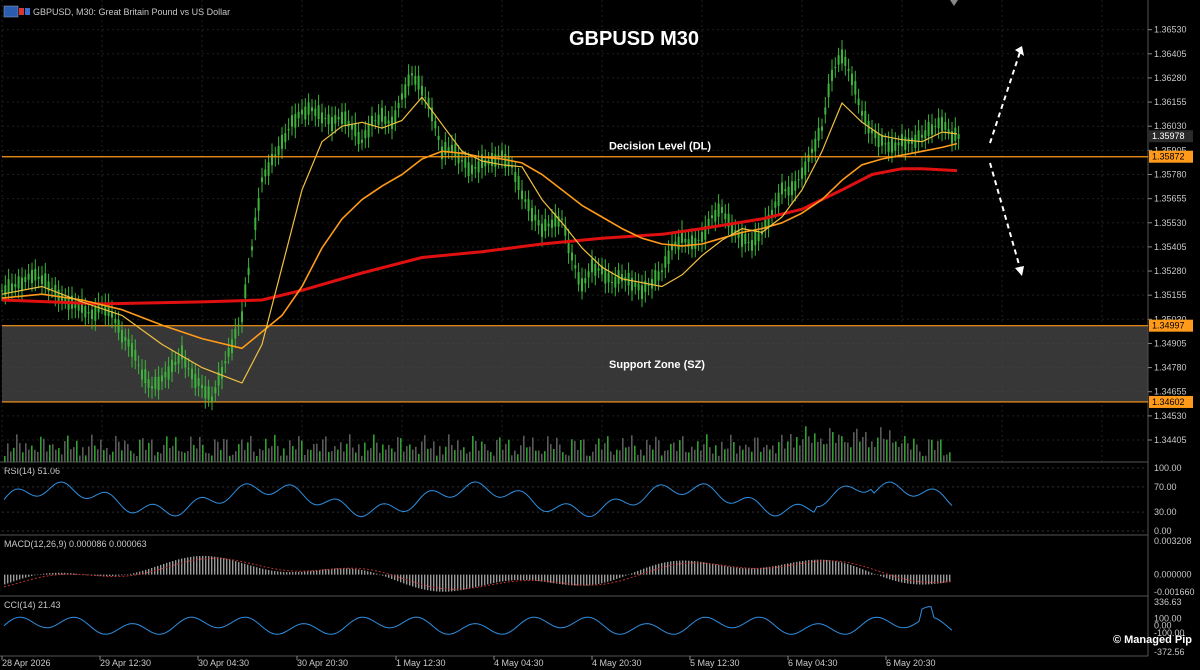 This screenshot has width=1200, height=670. I want to click on cci-tick-label: -372.56, so click(1169, 652).